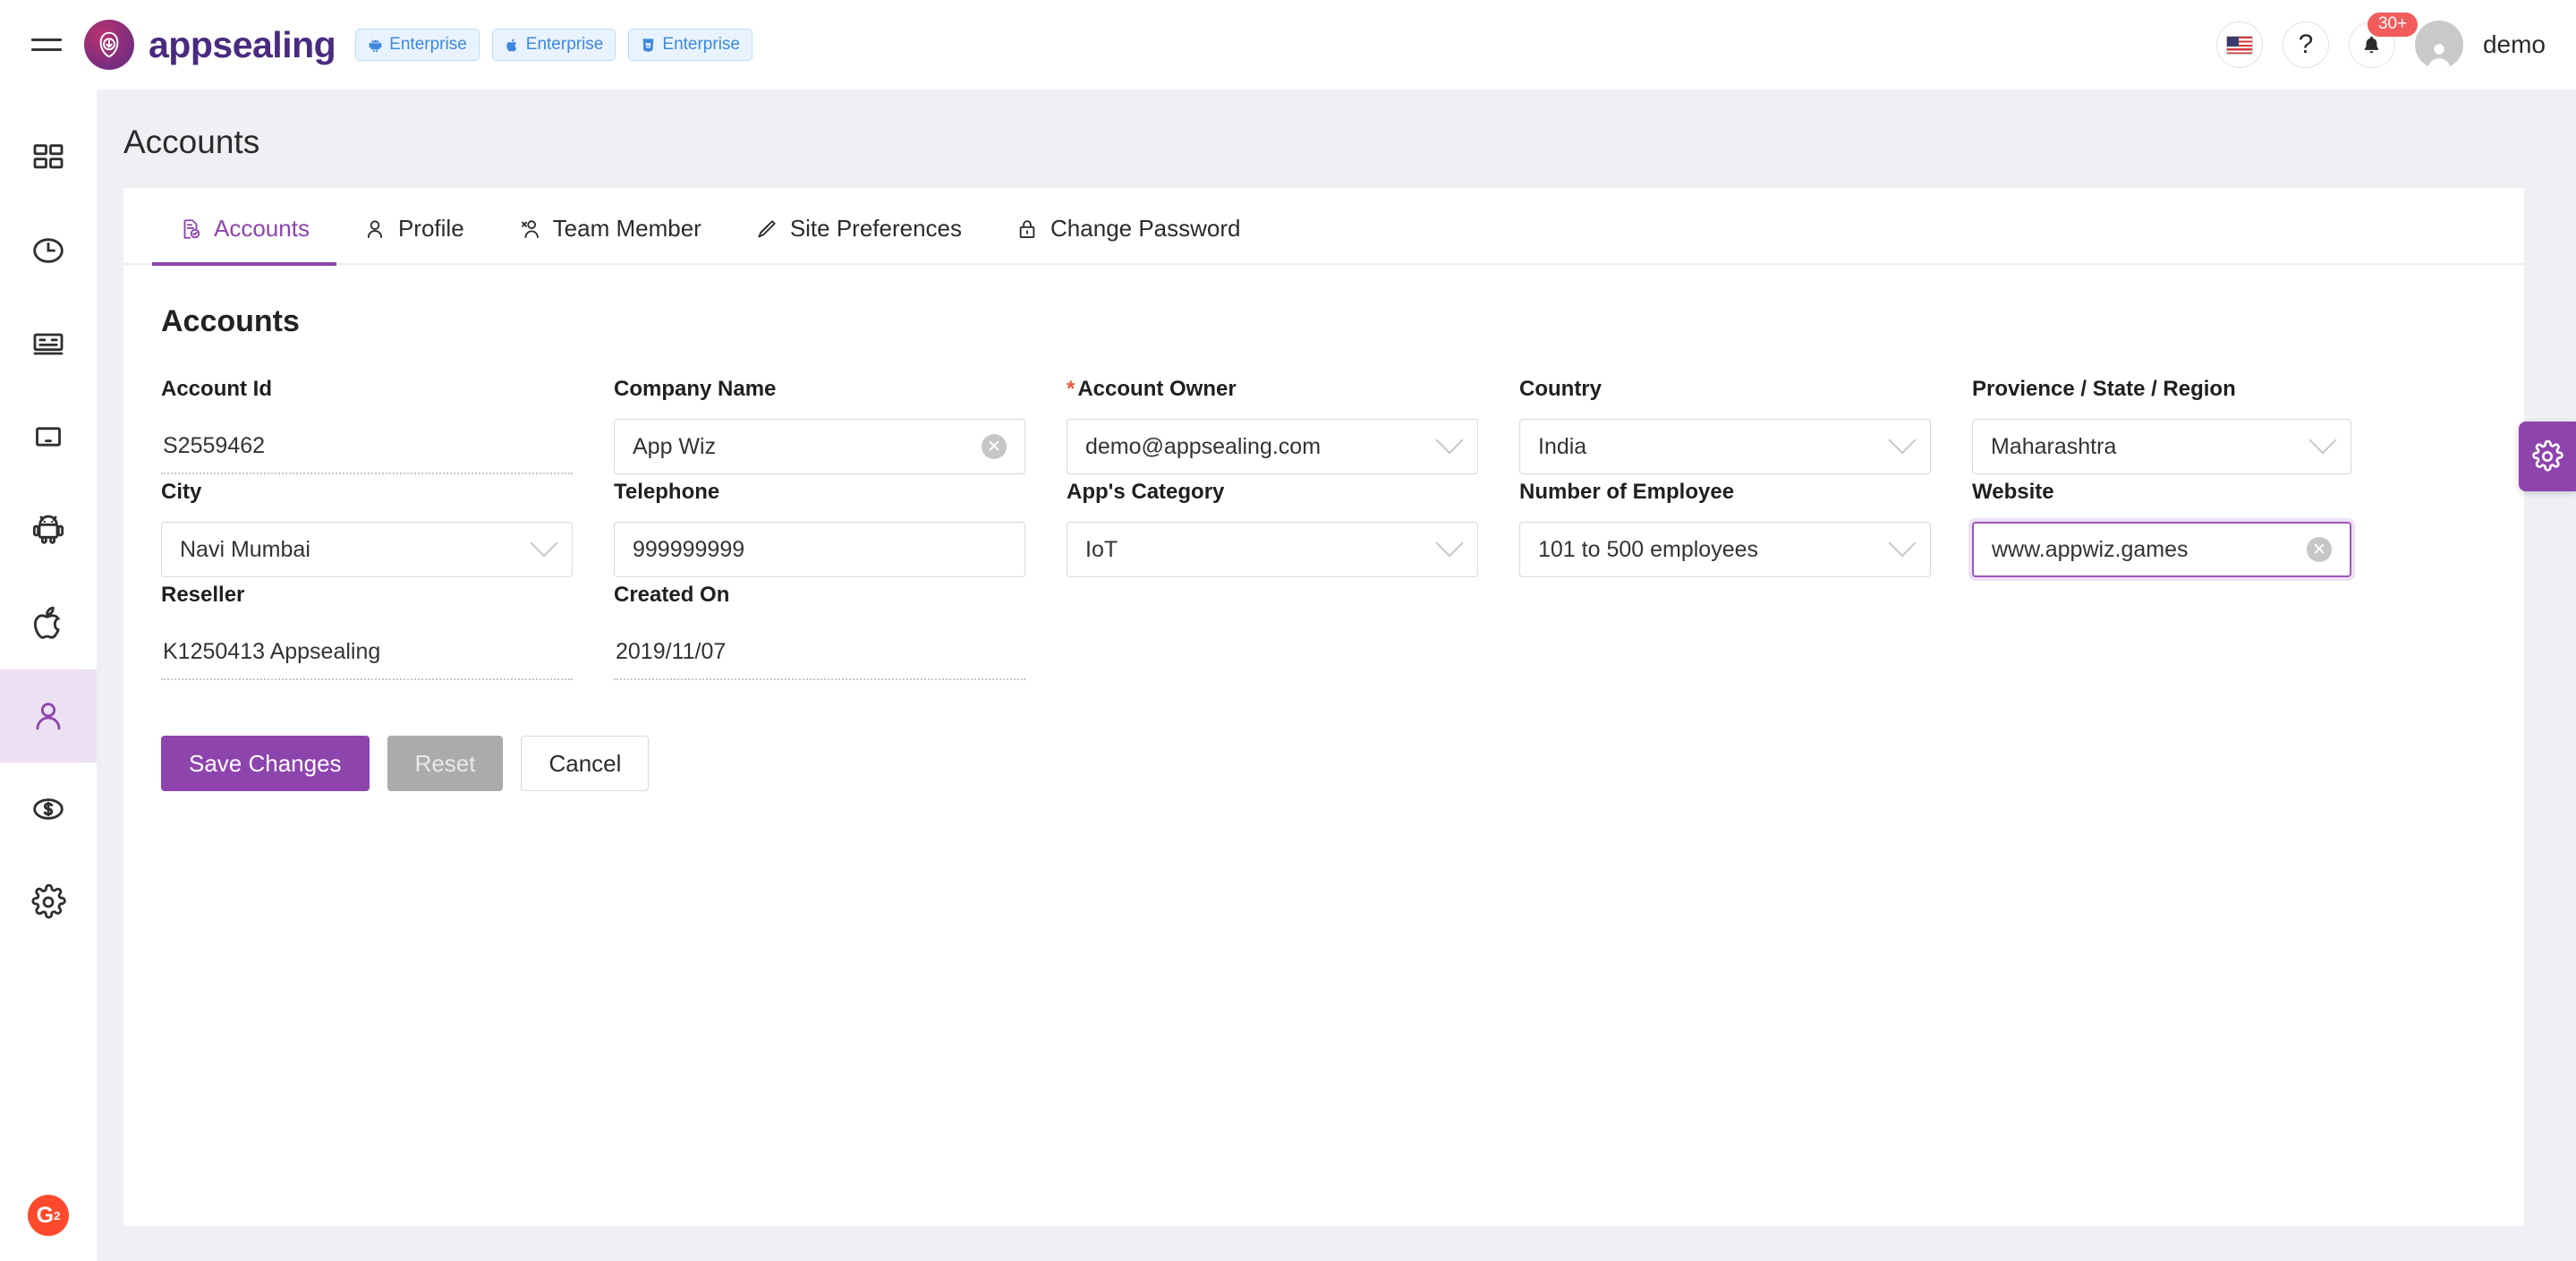 Image resolution: width=2576 pixels, height=1261 pixels. Describe the element at coordinates (2393, 25) in the screenshot. I see `notification-count-badge: 30+` at that location.